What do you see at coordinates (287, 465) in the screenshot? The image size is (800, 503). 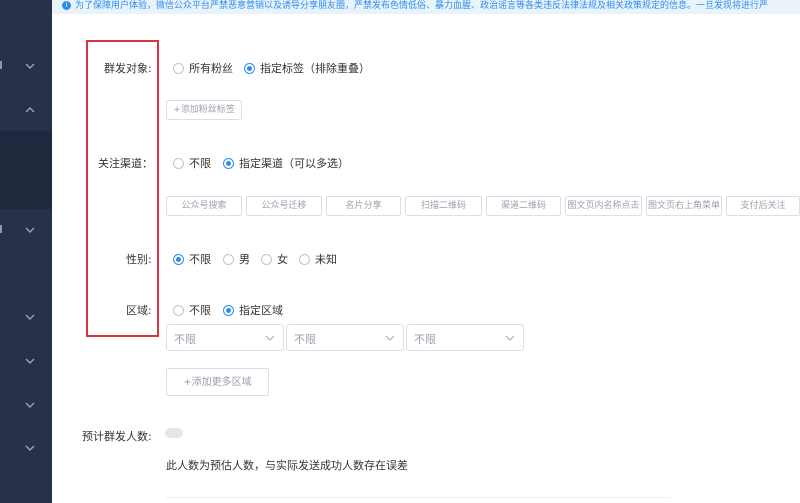 I see `estimate-note: 此人数为预估人数，与实际发送成功人数存在误差` at bounding box center [287, 465].